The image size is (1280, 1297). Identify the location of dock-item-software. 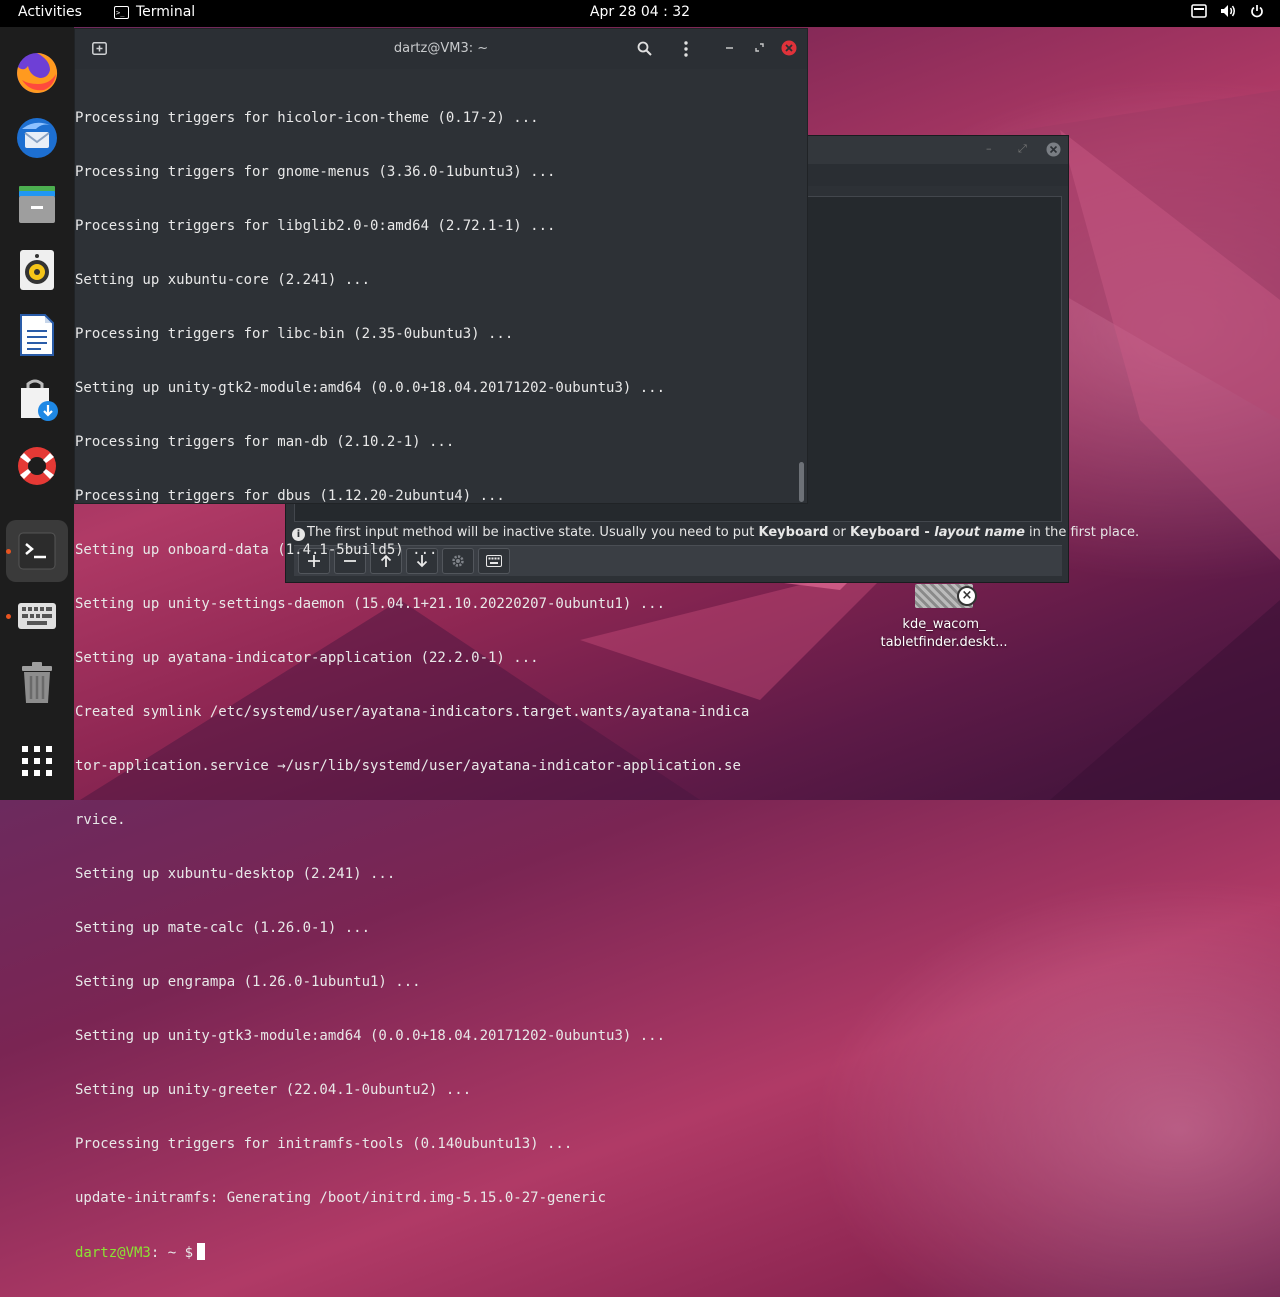
(37, 400).